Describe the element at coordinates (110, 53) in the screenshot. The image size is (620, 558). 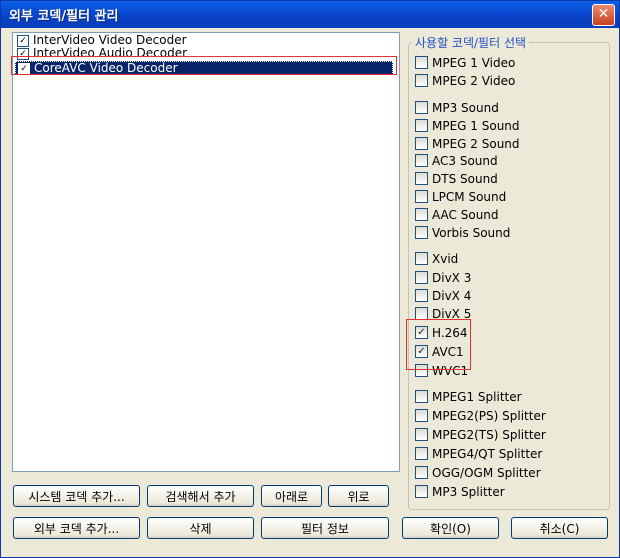
I see `list-item-label: InterVideo Audio Decoder` at that location.